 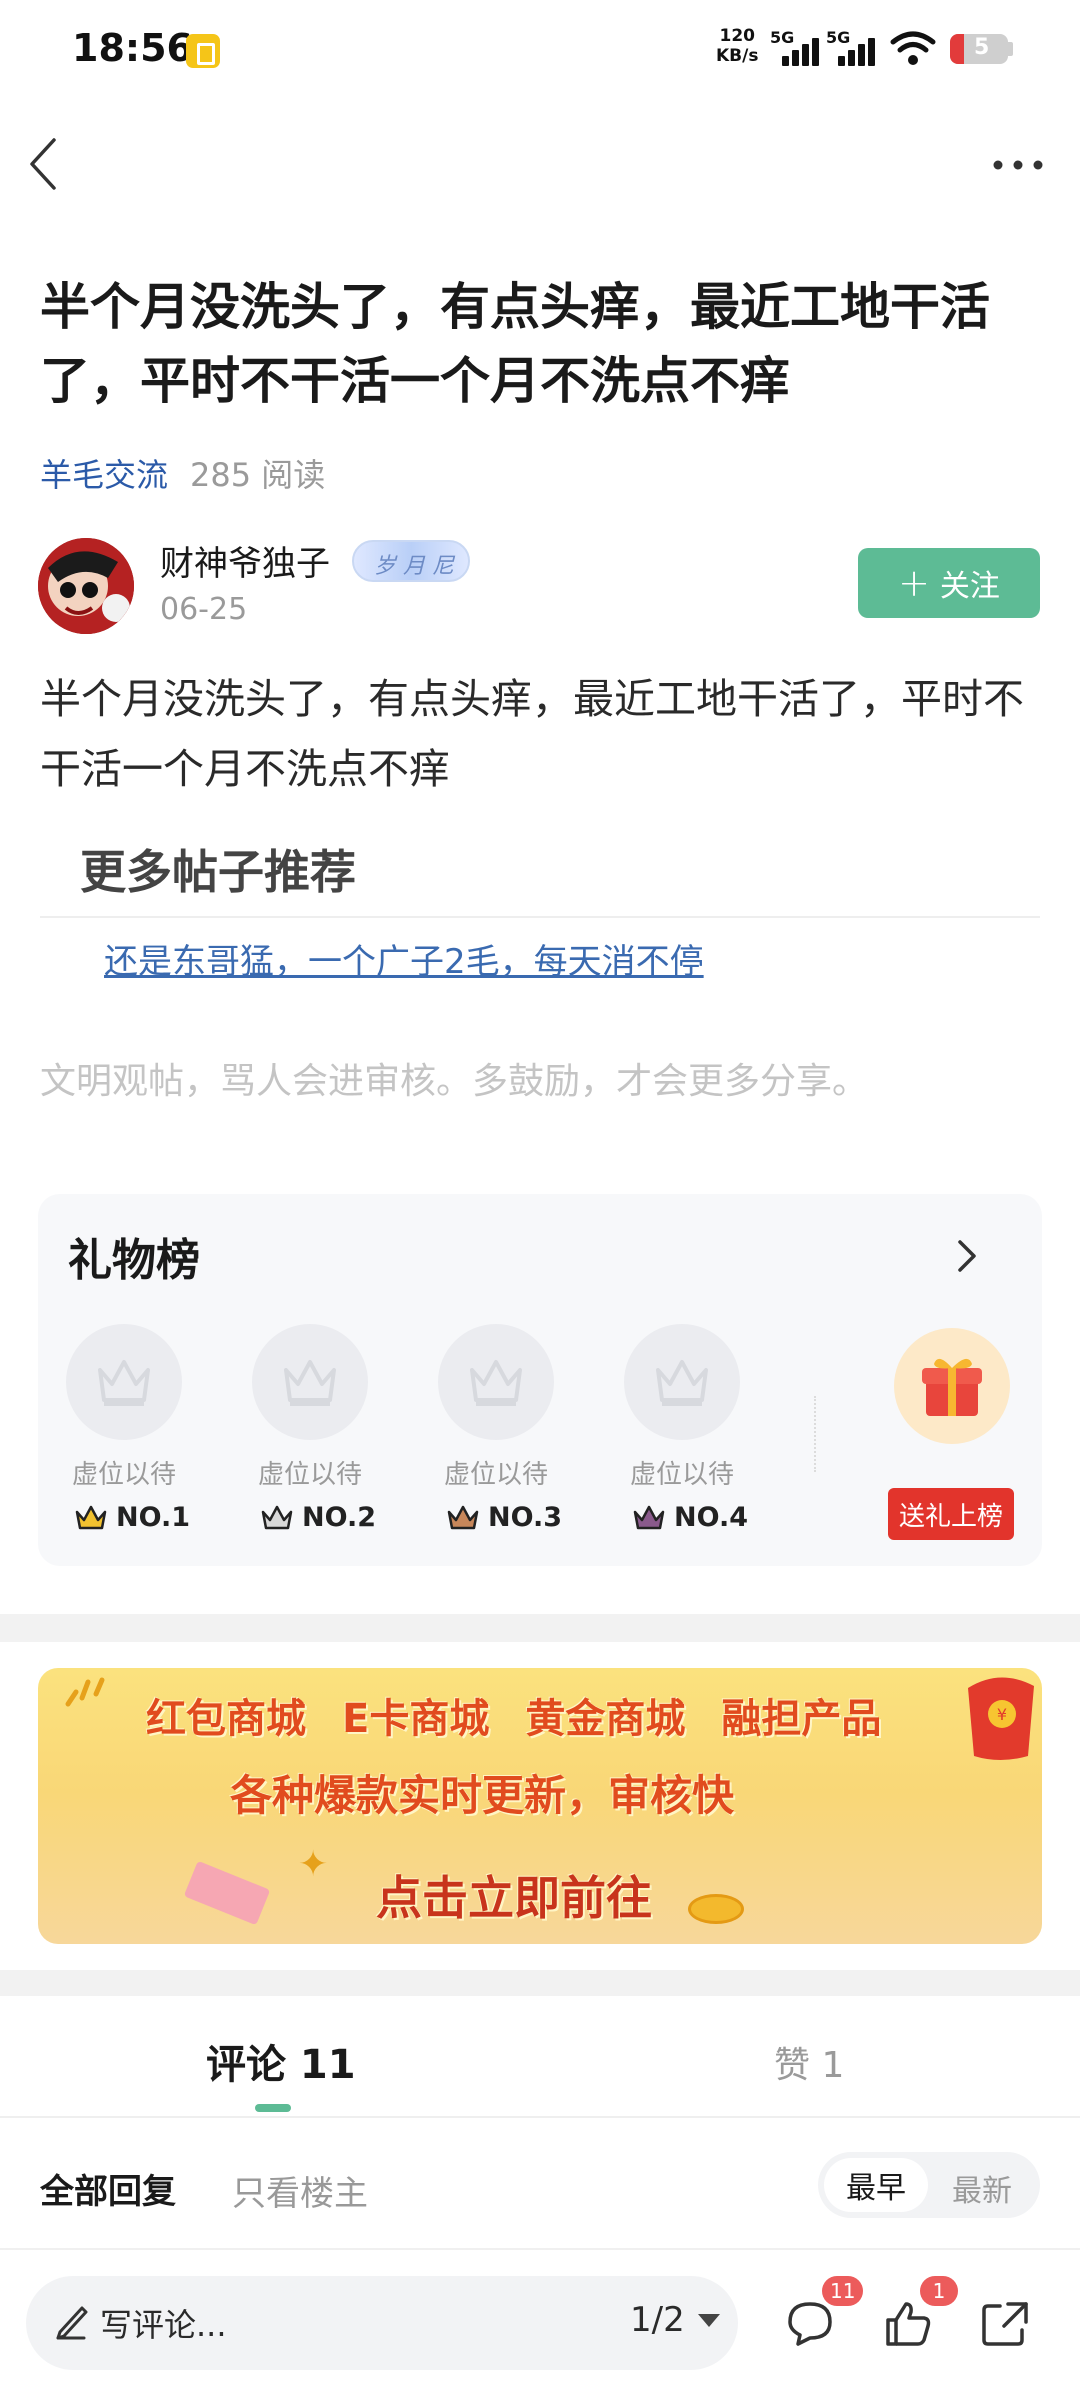 I want to click on gift-box-icon, so click(x=952, y=1386).